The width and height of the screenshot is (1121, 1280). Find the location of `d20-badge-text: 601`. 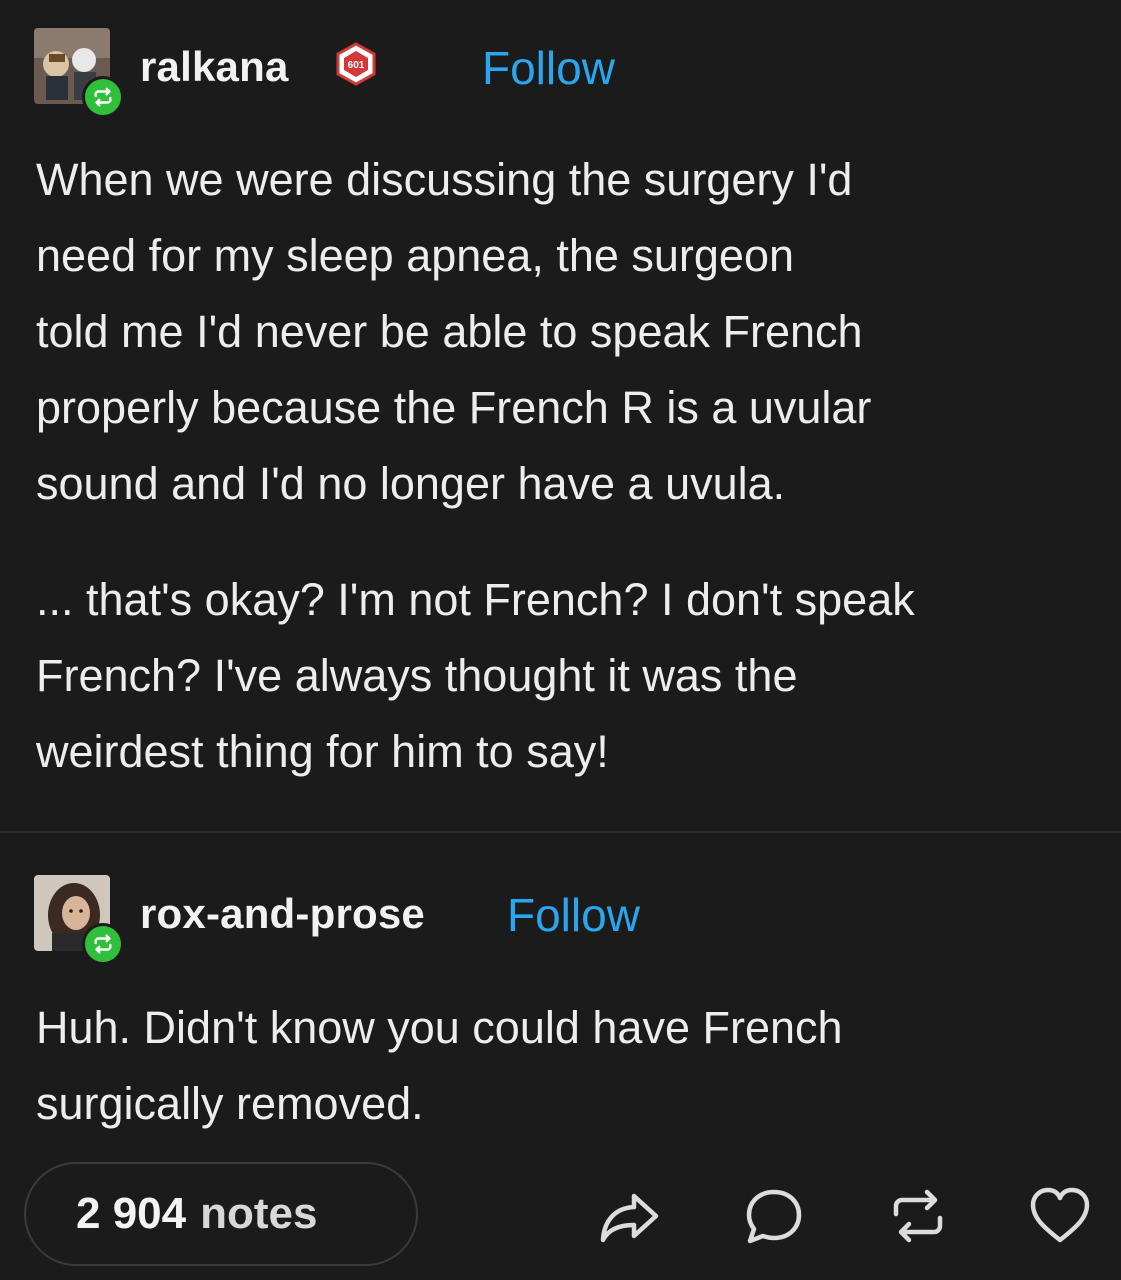

d20-badge-text: 601 is located at coordinates (356, 65).